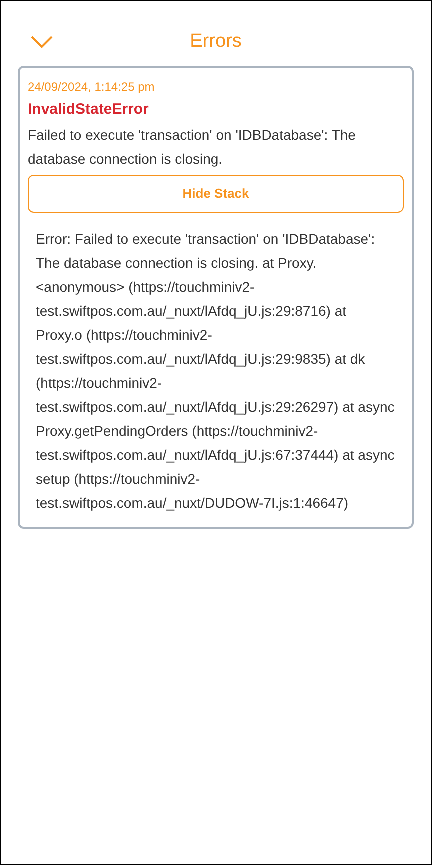 The height and width of the screenshot is (865, 432). What do you see at coordinates (89, 110) in the screenshot?
I see `error-name: InvalidStateError` at bounding box center [89, 110].